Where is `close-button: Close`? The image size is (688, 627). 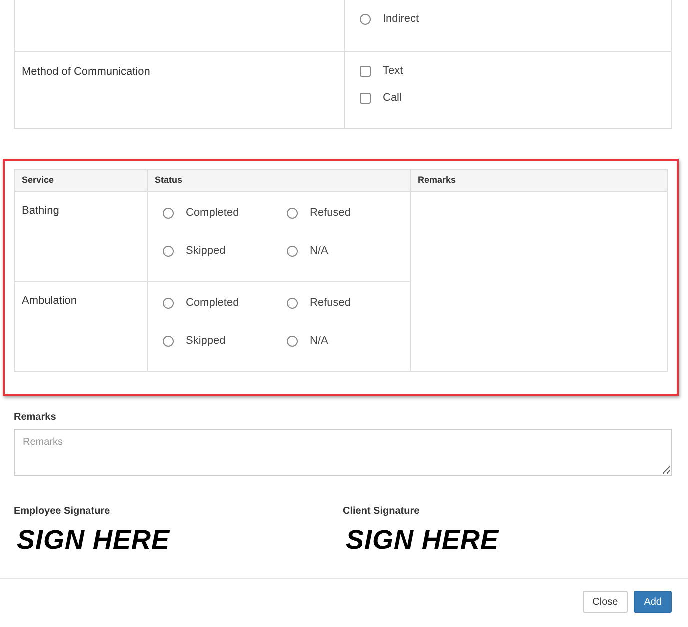 close-button: Close is located at coordinates (605, 602).